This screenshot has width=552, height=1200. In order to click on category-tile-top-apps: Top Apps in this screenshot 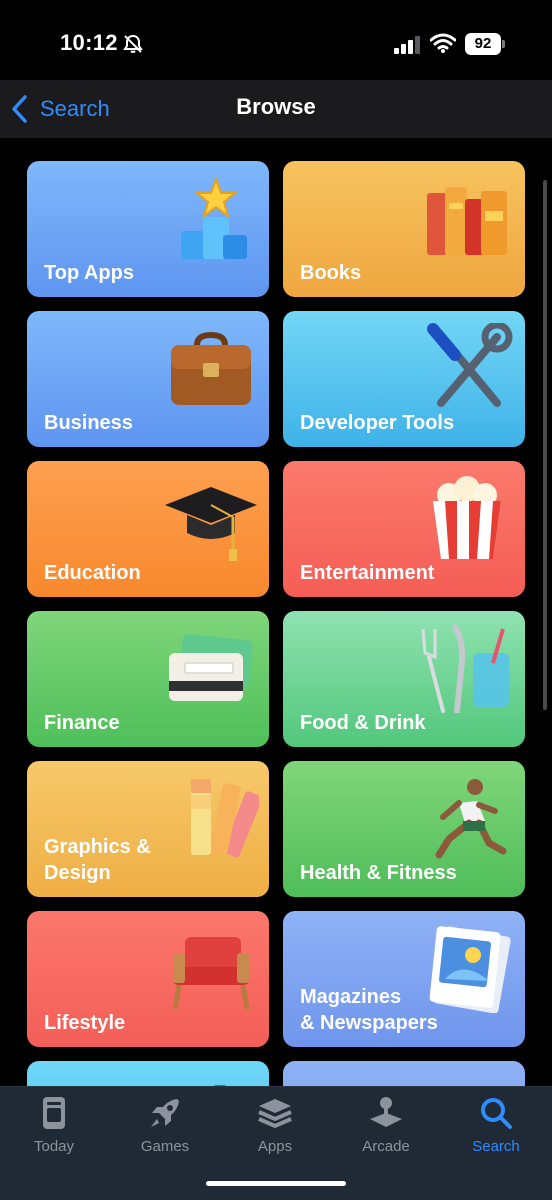, I will do `click(148, 229)`.